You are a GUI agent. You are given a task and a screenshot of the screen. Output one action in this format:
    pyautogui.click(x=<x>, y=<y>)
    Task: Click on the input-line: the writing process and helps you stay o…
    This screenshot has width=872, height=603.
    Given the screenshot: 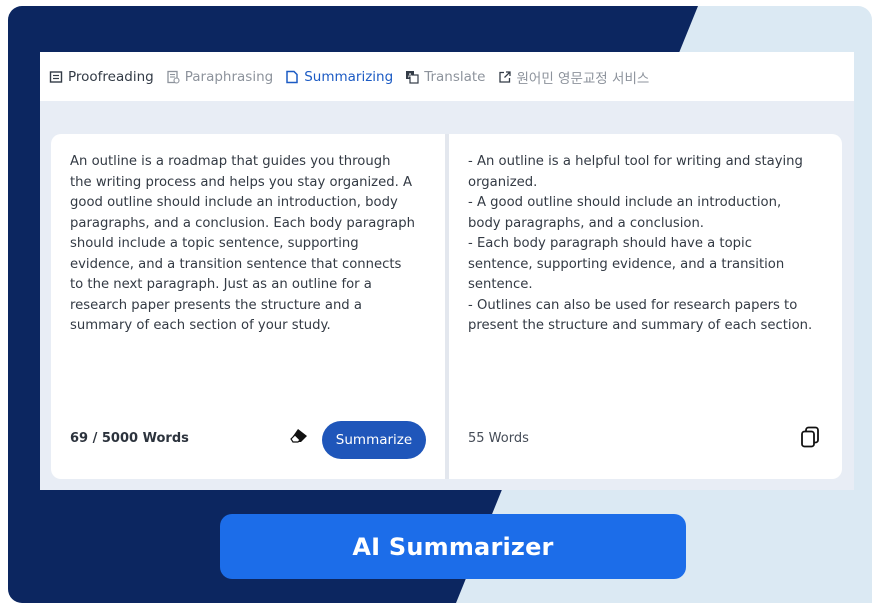 What is the action you would take?
    pyautogui.click(x=241, y=182)
    